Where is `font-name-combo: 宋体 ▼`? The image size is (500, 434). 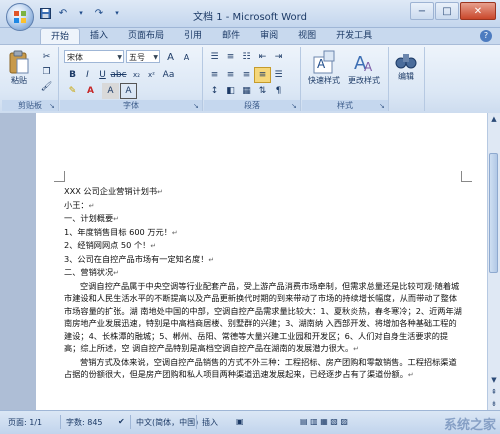 font-name-combo: 宋体 ▼ is located at coordinates (94, 56).